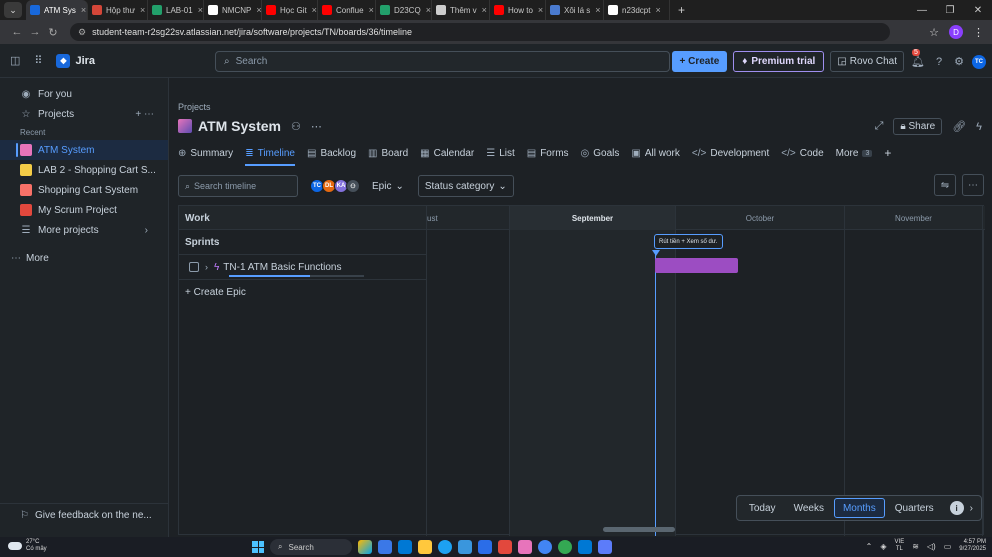 The image size is (992, 557). I want to click on tab-summary: ⊕ Summary, so click(205, 153).